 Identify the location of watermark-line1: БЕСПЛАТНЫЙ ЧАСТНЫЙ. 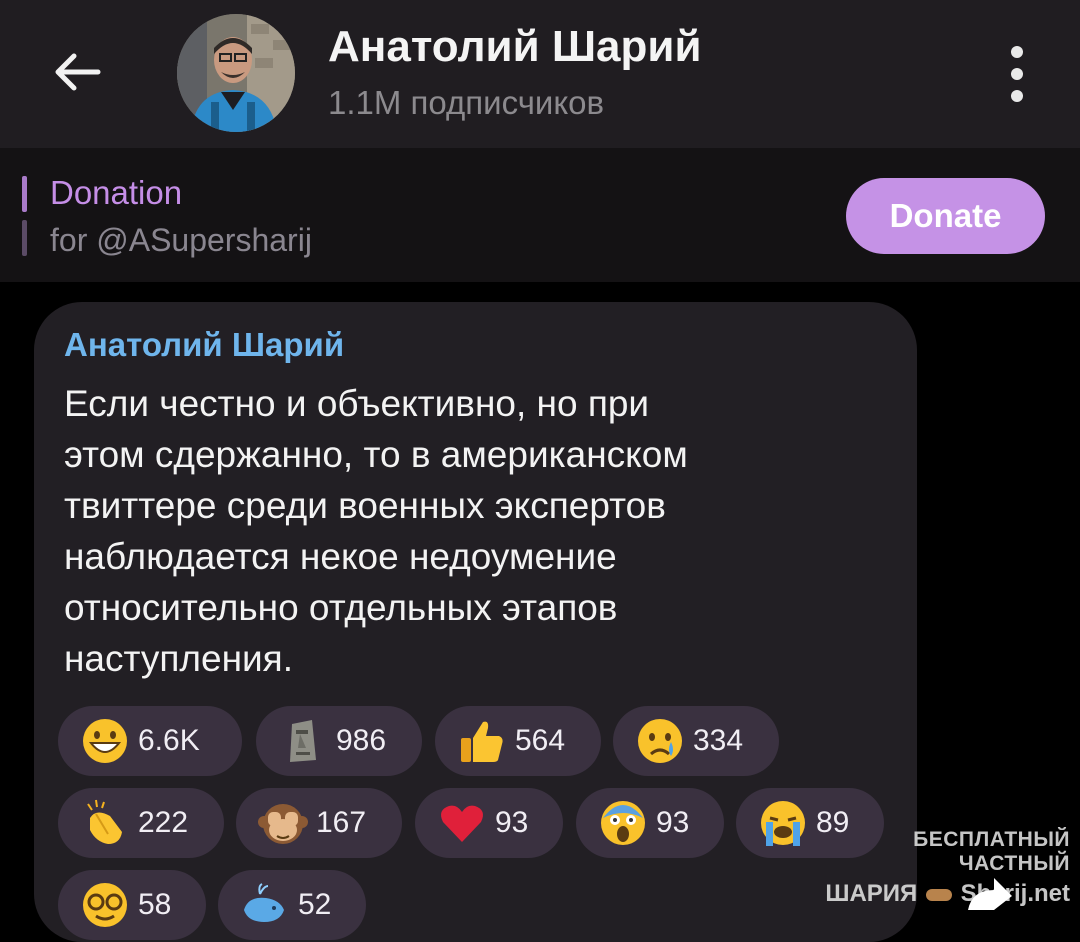
(991, 851).